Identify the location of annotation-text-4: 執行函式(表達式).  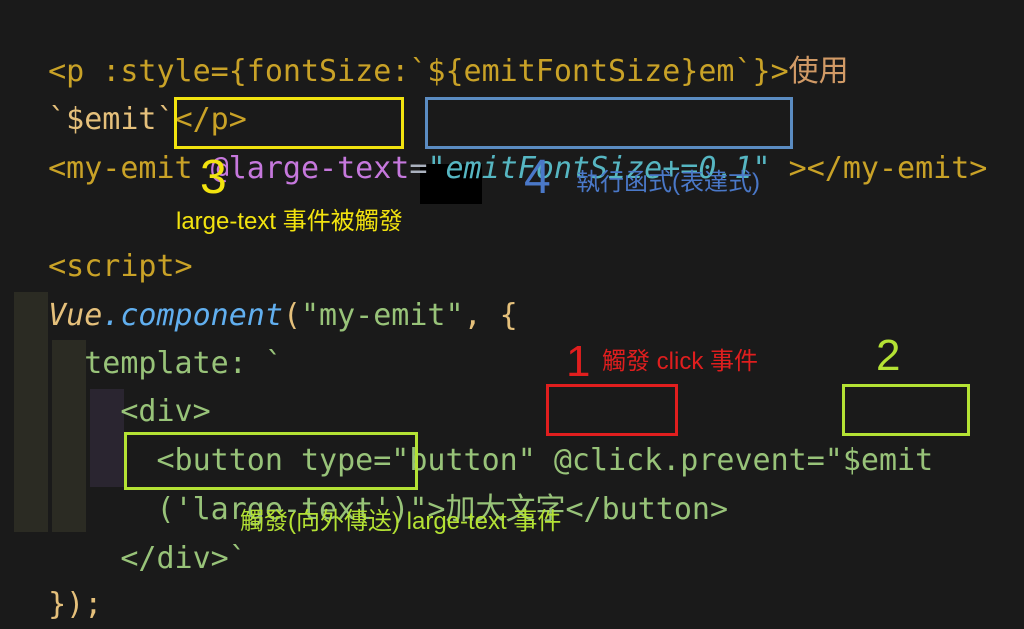
(668, 182).